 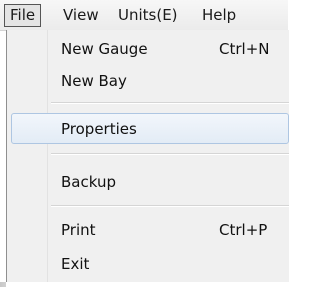 I want to click on menu-item-new-bay: New Bay, so click(x=148, y=81).